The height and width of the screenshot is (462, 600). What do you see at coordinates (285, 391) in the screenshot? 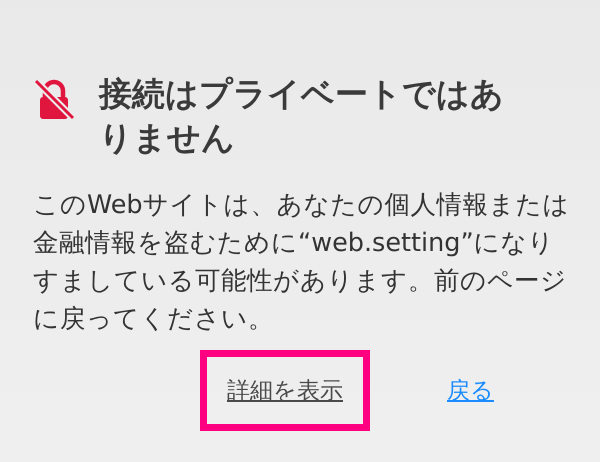
I see `details-link: 詳細を表示` at bounding box center [285, 391].